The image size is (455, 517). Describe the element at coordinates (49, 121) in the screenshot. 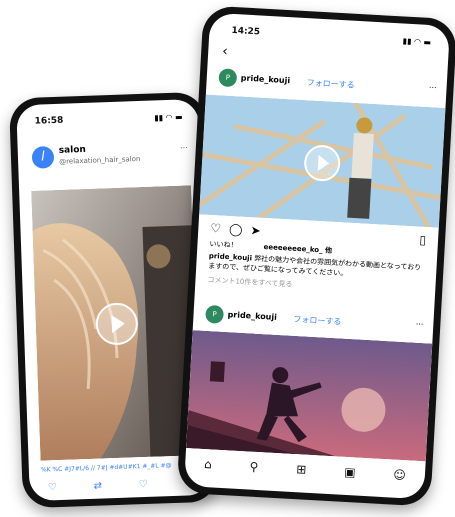

I see `status-time: 16:58` at that location.